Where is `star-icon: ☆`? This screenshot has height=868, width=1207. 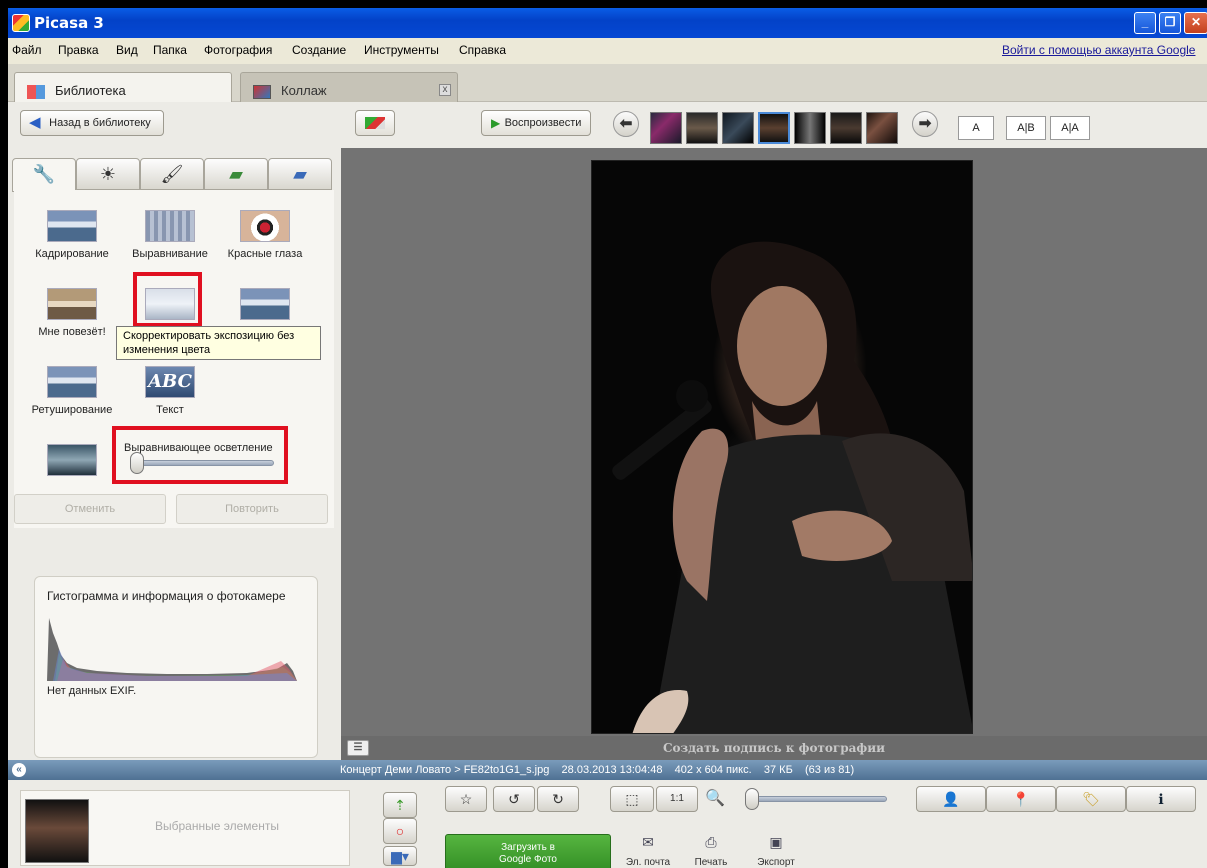 star-icon: ☆ is located at coordinates (466, 799).